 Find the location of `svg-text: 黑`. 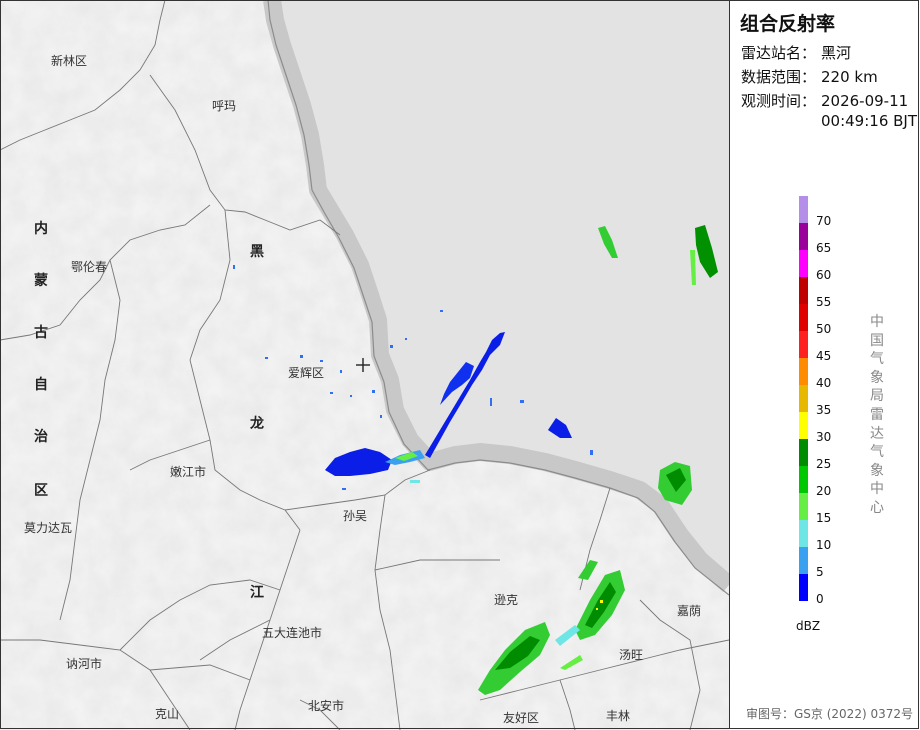

svg-text: 黑 is located at coordinates (257, 252).